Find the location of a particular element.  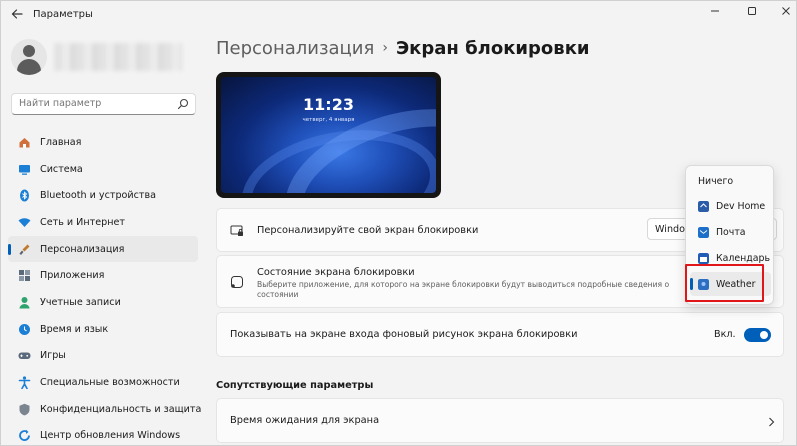

sidebar-item-apps: Приложения is located at coordinates (103, 275).